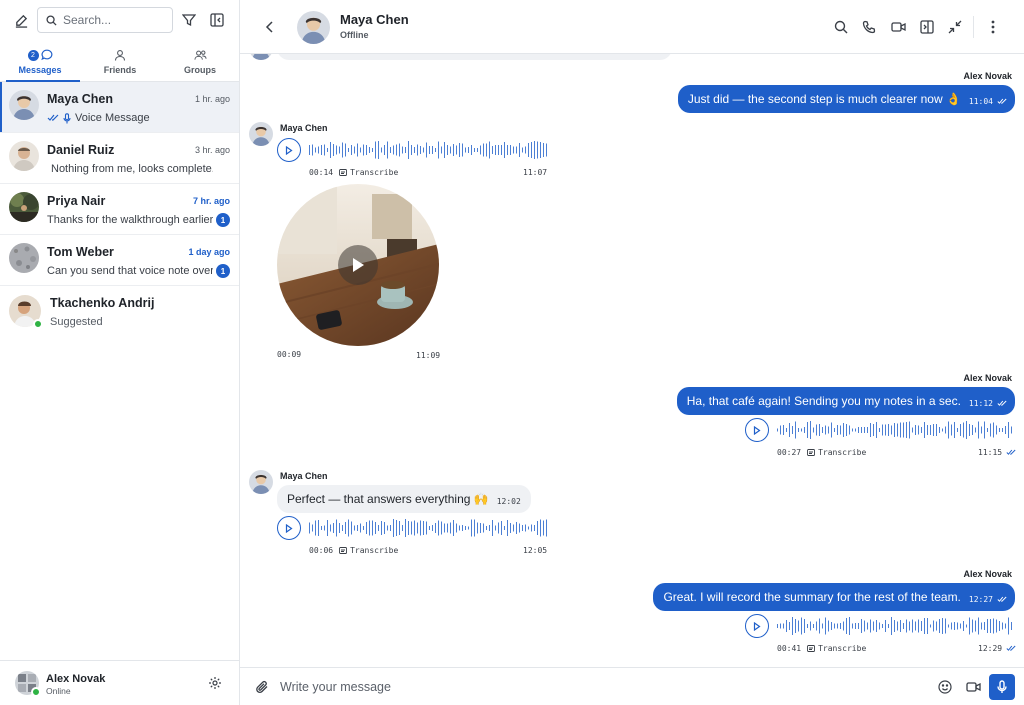  What do you see at coordinates (990, 452) in the screenshot?
I see `message-time: 11:15` at bounding box center [990, 452].